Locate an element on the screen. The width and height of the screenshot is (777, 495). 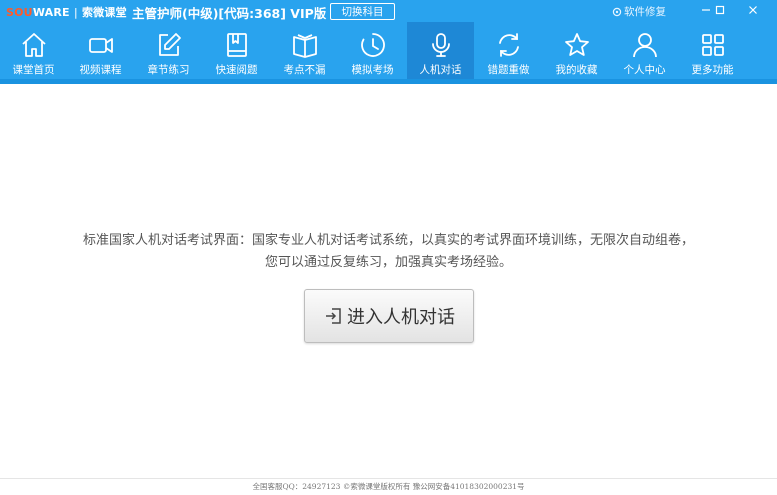
open-book-icon is located at coordinates (304, 46).